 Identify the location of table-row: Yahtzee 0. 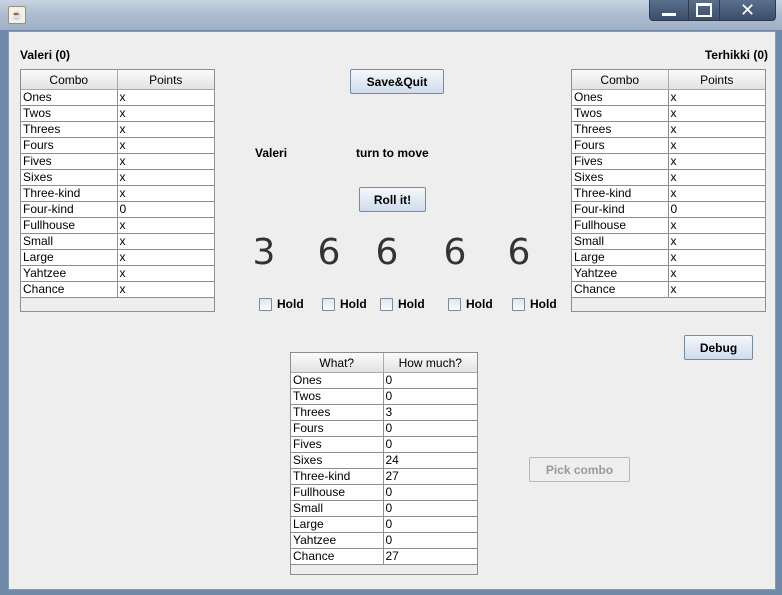
(384, 540).